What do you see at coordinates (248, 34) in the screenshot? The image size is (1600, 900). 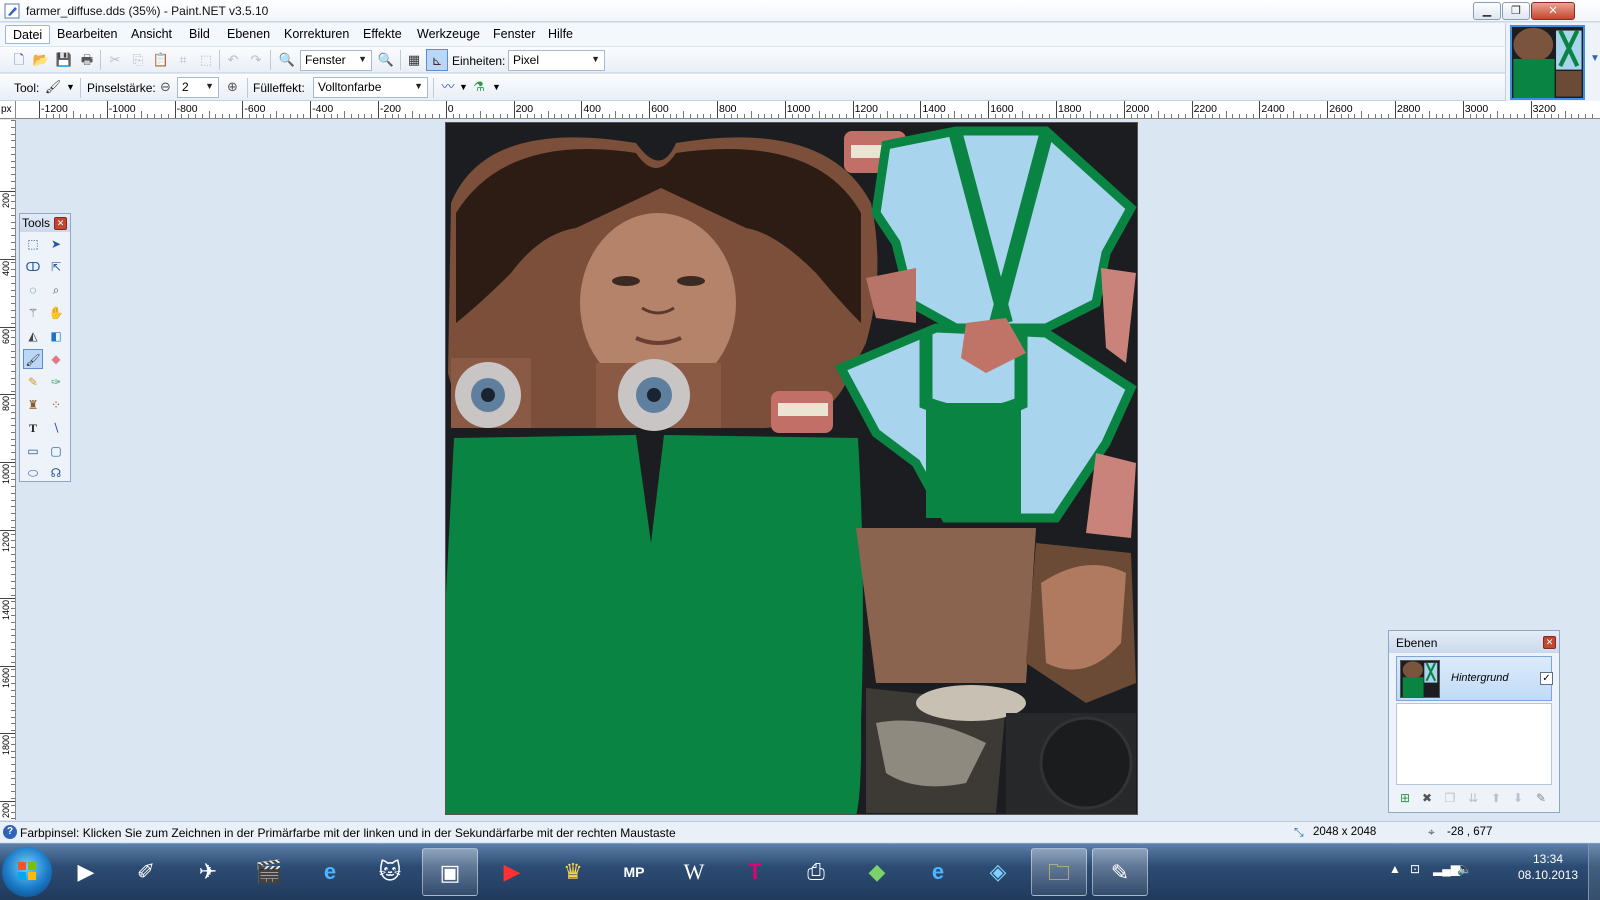 I see `menu-ebenen: Ebenen` at bounding box center [248, 34].